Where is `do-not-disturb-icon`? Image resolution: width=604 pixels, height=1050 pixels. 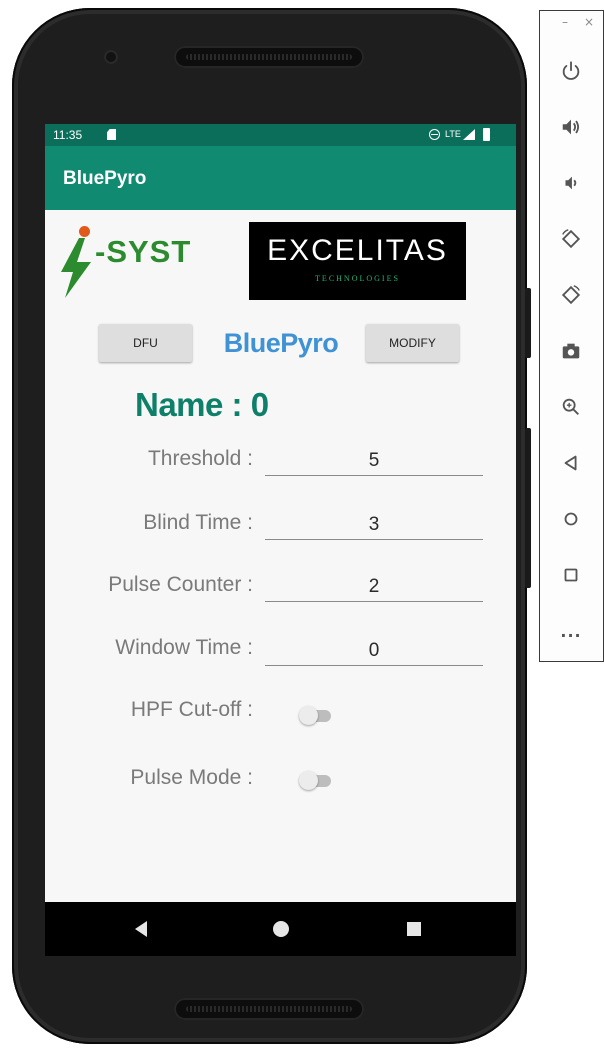 do-not-disturb-icon is located at coordinates (434, 134).